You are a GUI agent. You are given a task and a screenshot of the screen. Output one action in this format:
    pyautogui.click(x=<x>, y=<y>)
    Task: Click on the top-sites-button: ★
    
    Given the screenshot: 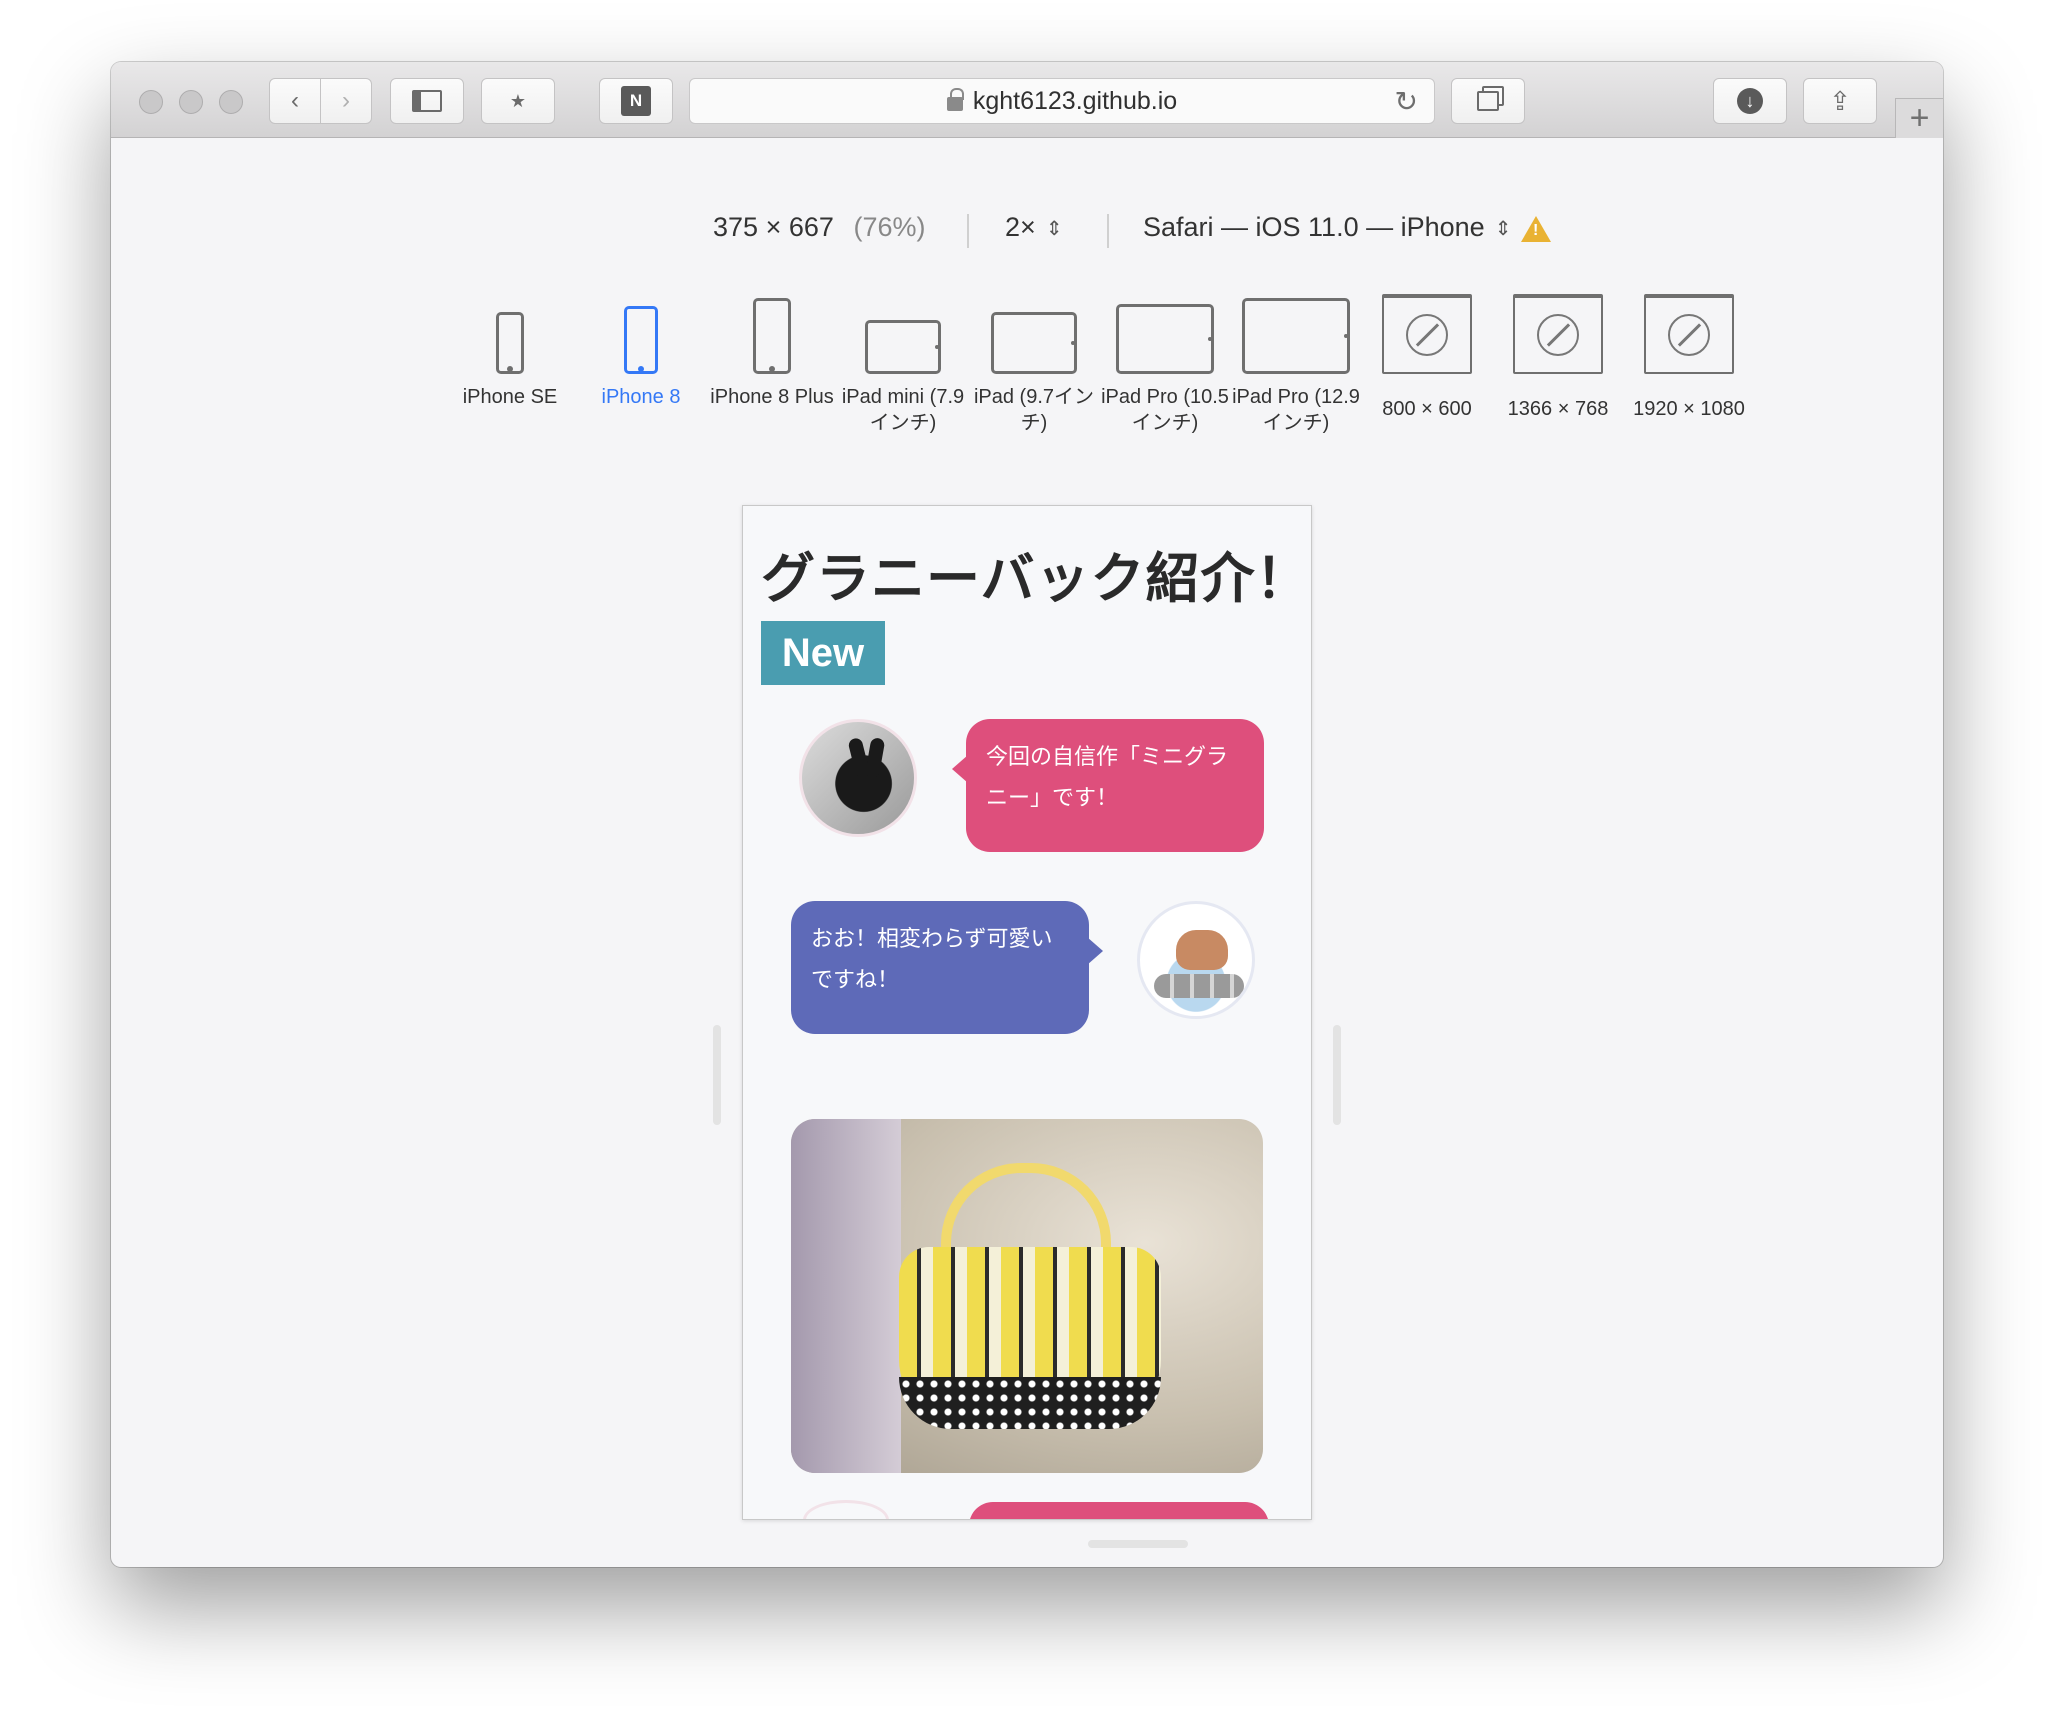 What is the action you would take?
    pyautogui.click(x=518, y=101)
    